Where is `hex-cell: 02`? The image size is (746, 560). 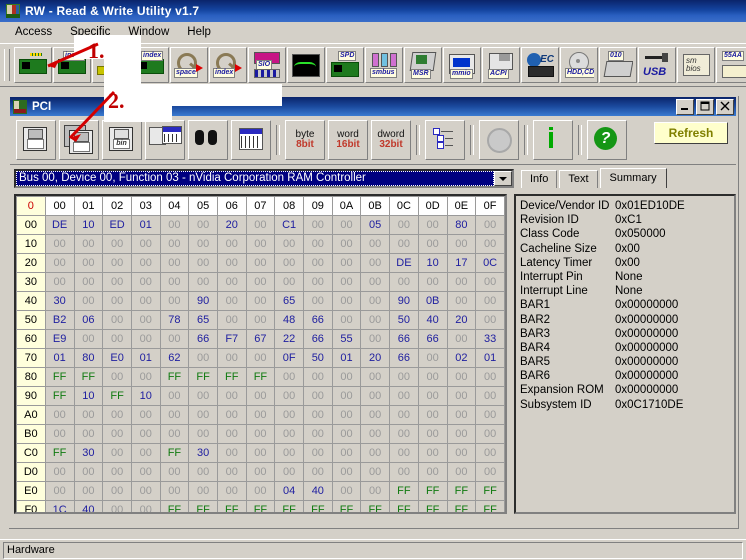 hex-cell: 02 is located at coordinates (461, 358).